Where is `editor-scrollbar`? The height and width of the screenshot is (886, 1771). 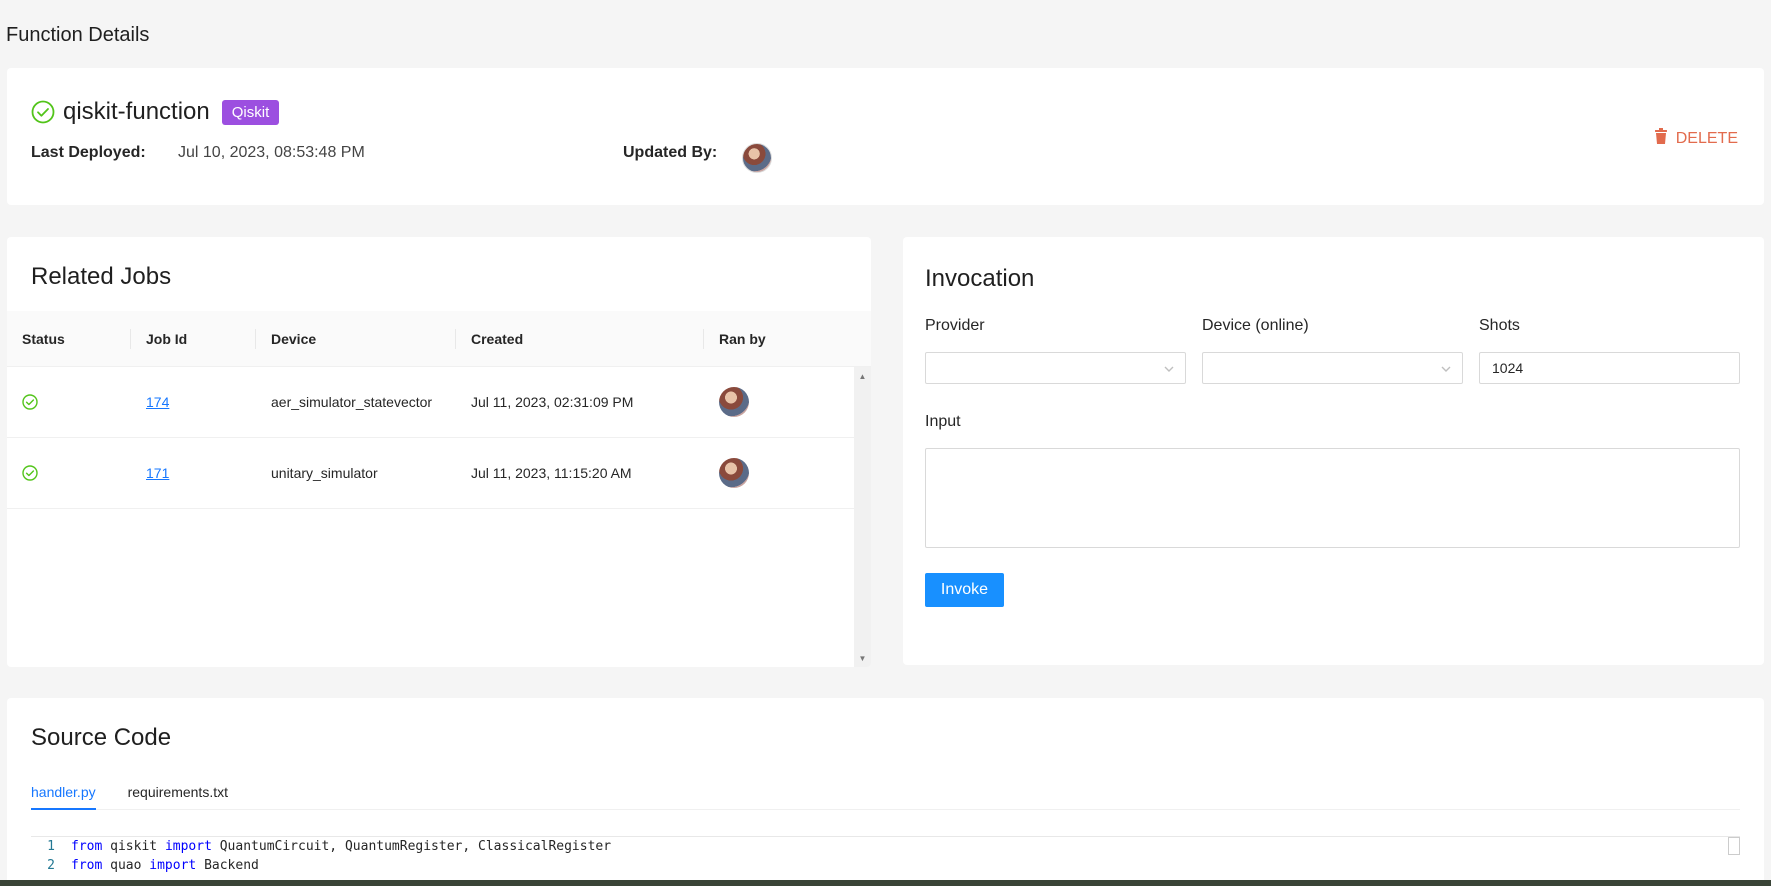
editor-scrollbar is located at coordinates (1734, 846).